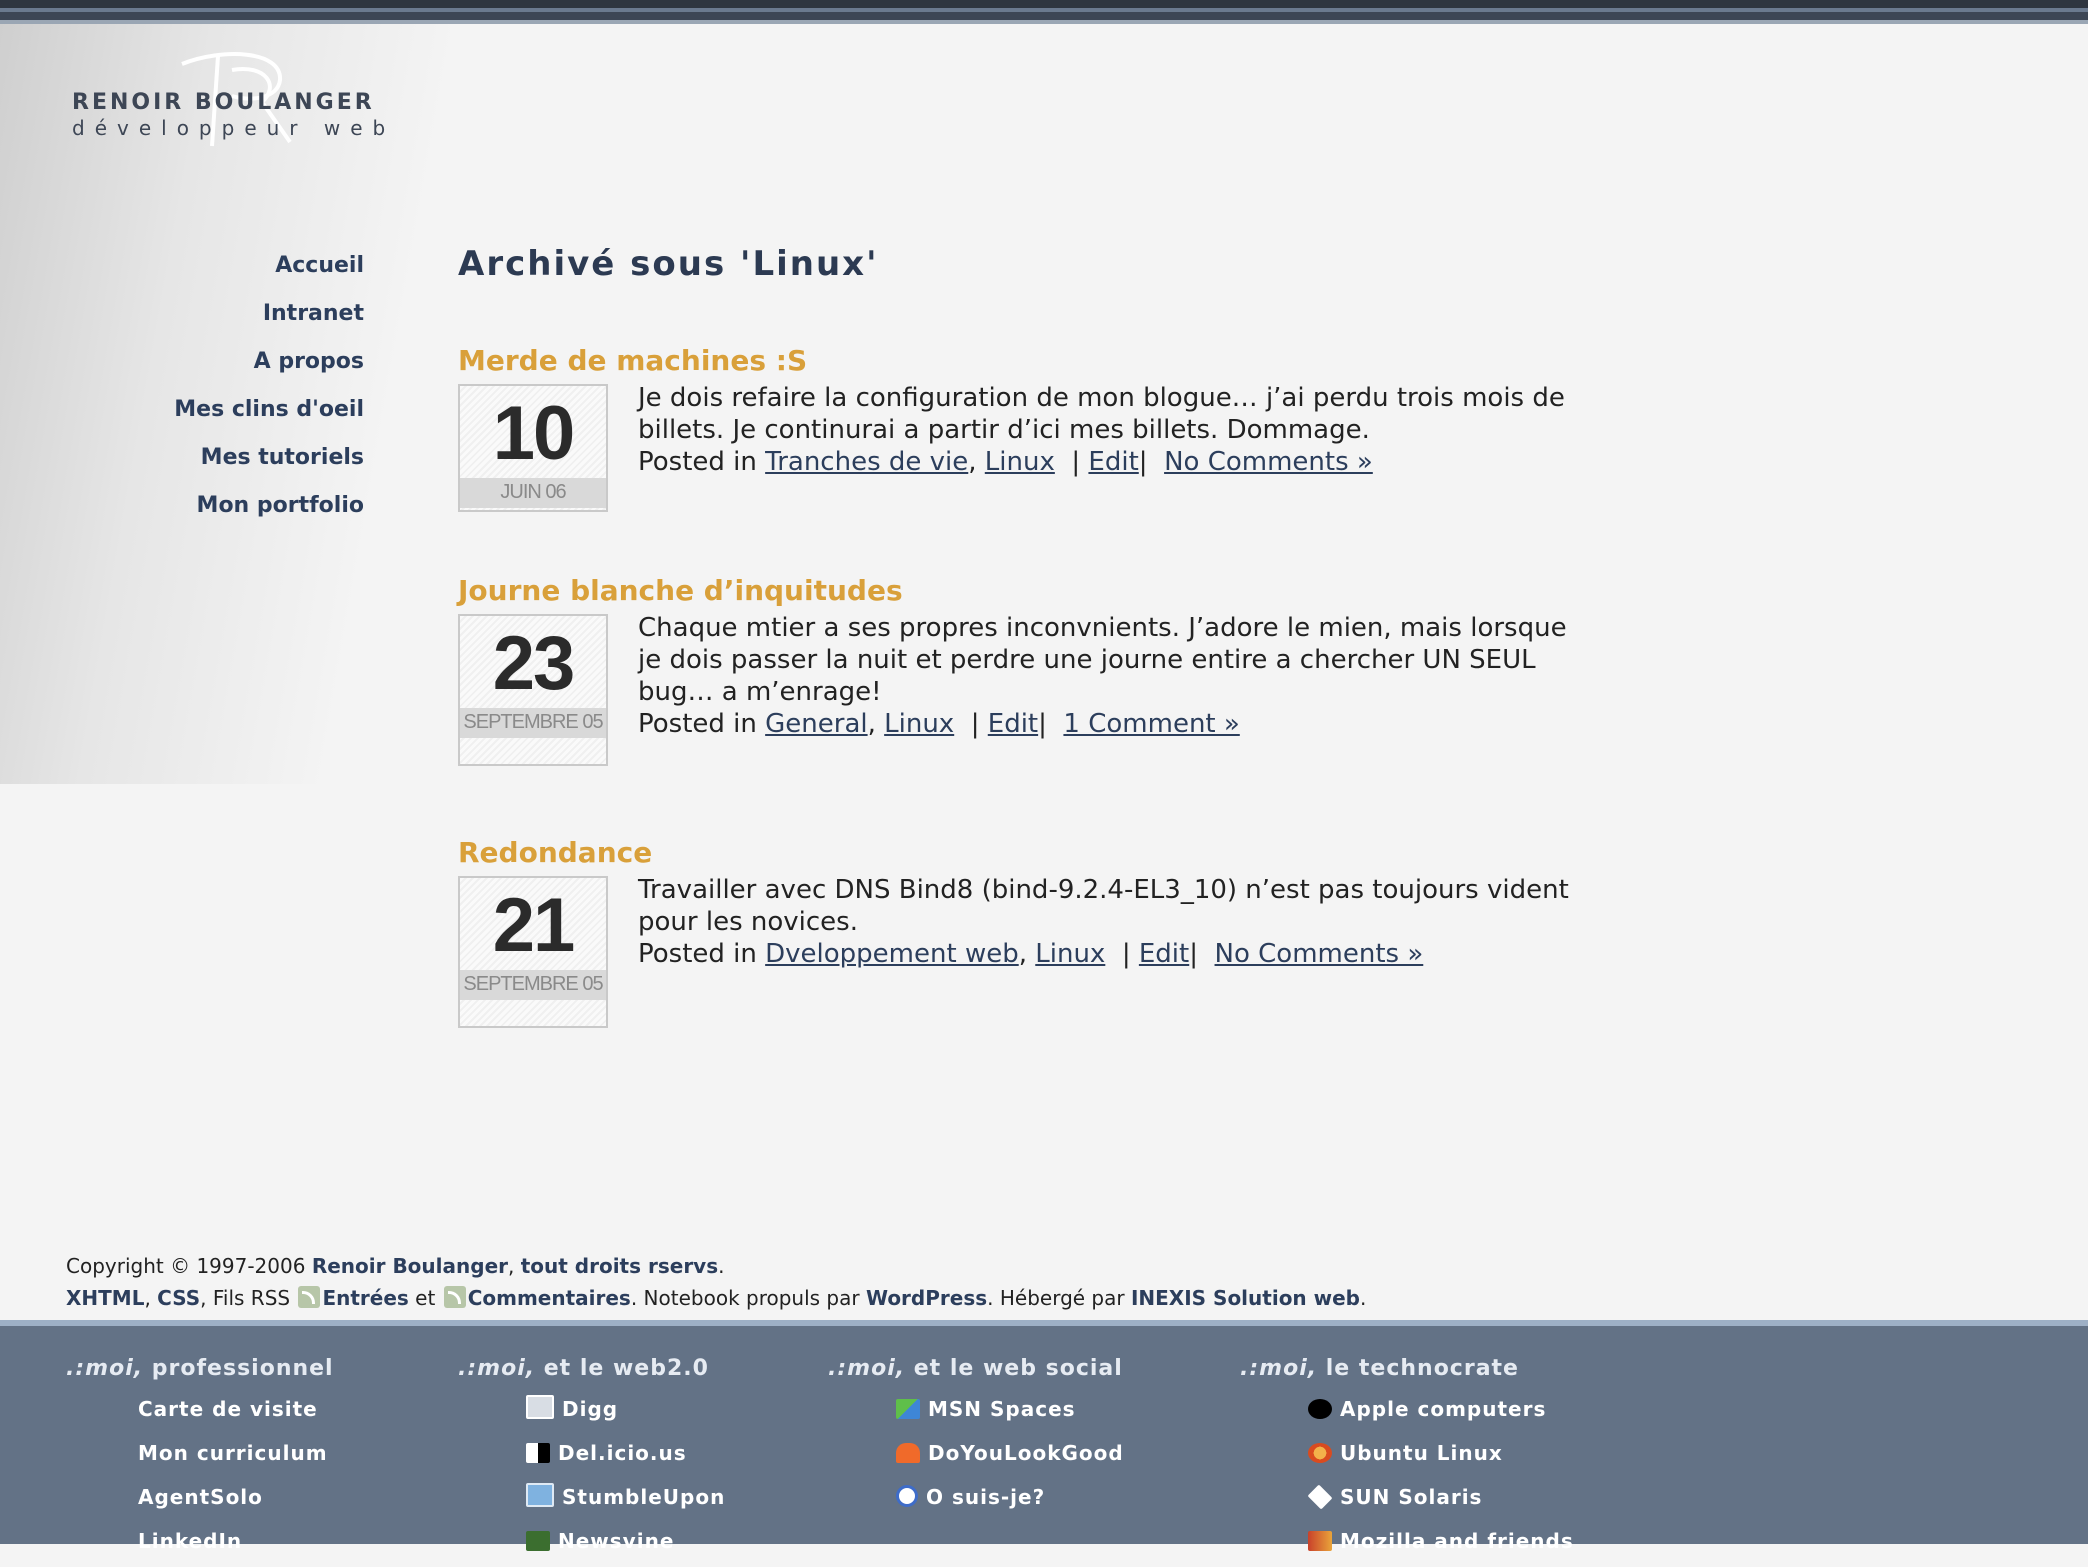  Describe the element at coordinates (1028, 591) in the screenshot. I see `post-title: Journe blanche d’inquitudes` at that location.